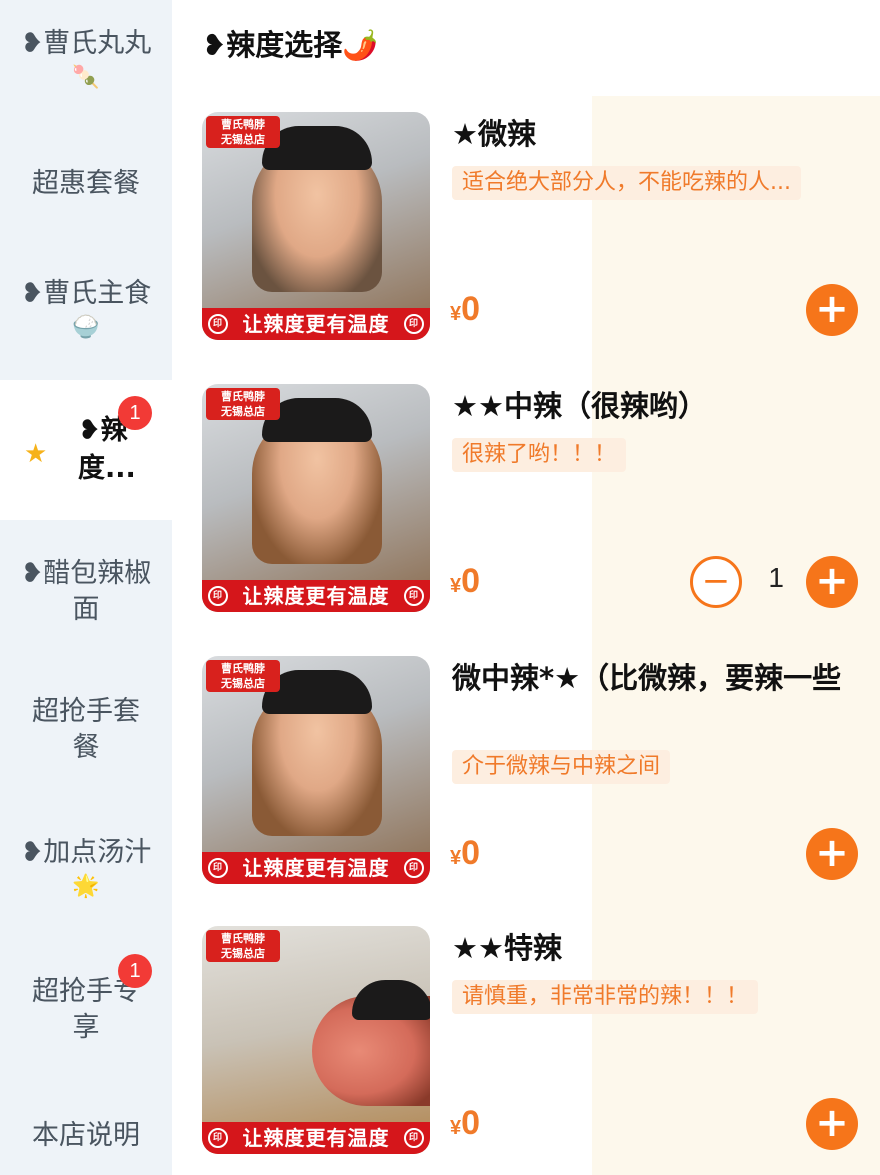 Image resolution: width=880 pixels, height=1175 pixels. Describe the element at coordinates (86, 60) in the screenshot. I see `sidebar-item-caoshi-wanwan: ❥曹氏丸丸 🍡` at that location.